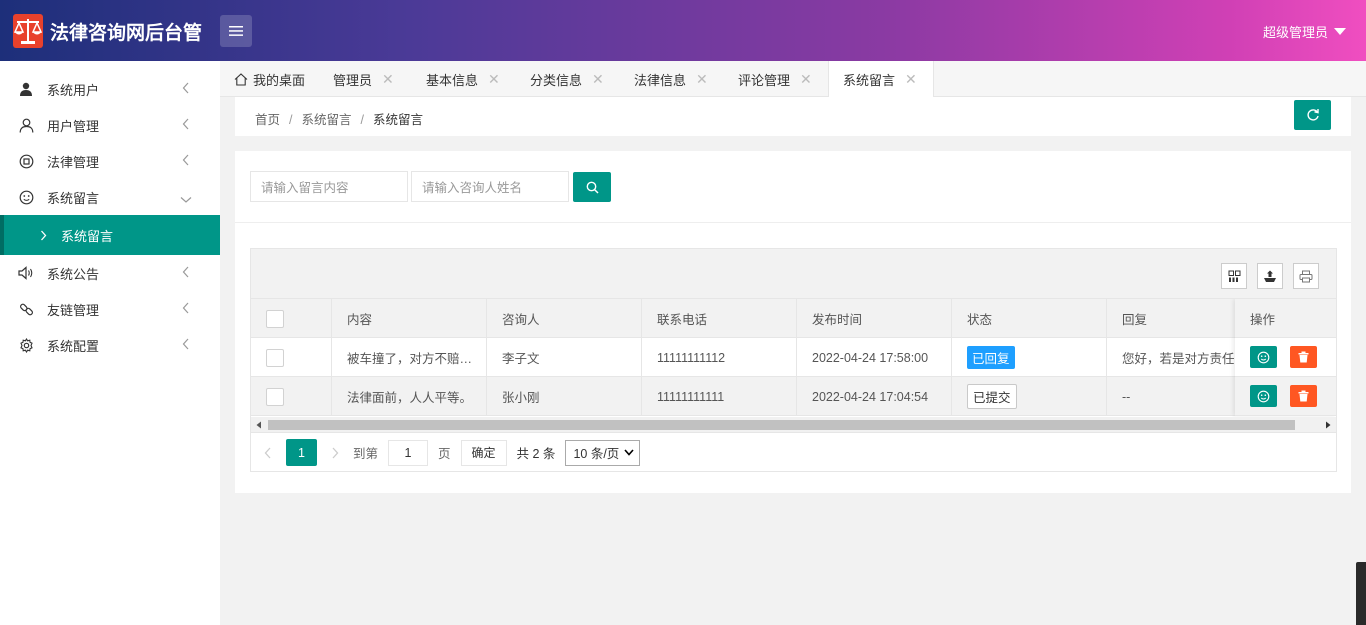 This screenshot has width=1366, height=625. Describe the element at coordinates (353, 80) in the screenshot. I see `tab-label: 管理员` at that location.